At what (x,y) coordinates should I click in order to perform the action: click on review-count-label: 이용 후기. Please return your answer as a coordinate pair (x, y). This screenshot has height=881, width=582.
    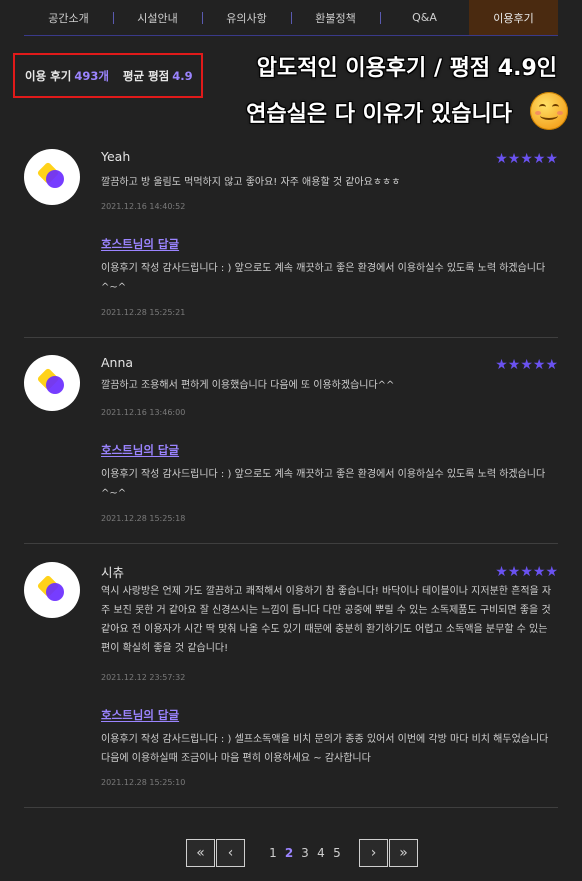
    Looking at the image, I should click on (48, 75).